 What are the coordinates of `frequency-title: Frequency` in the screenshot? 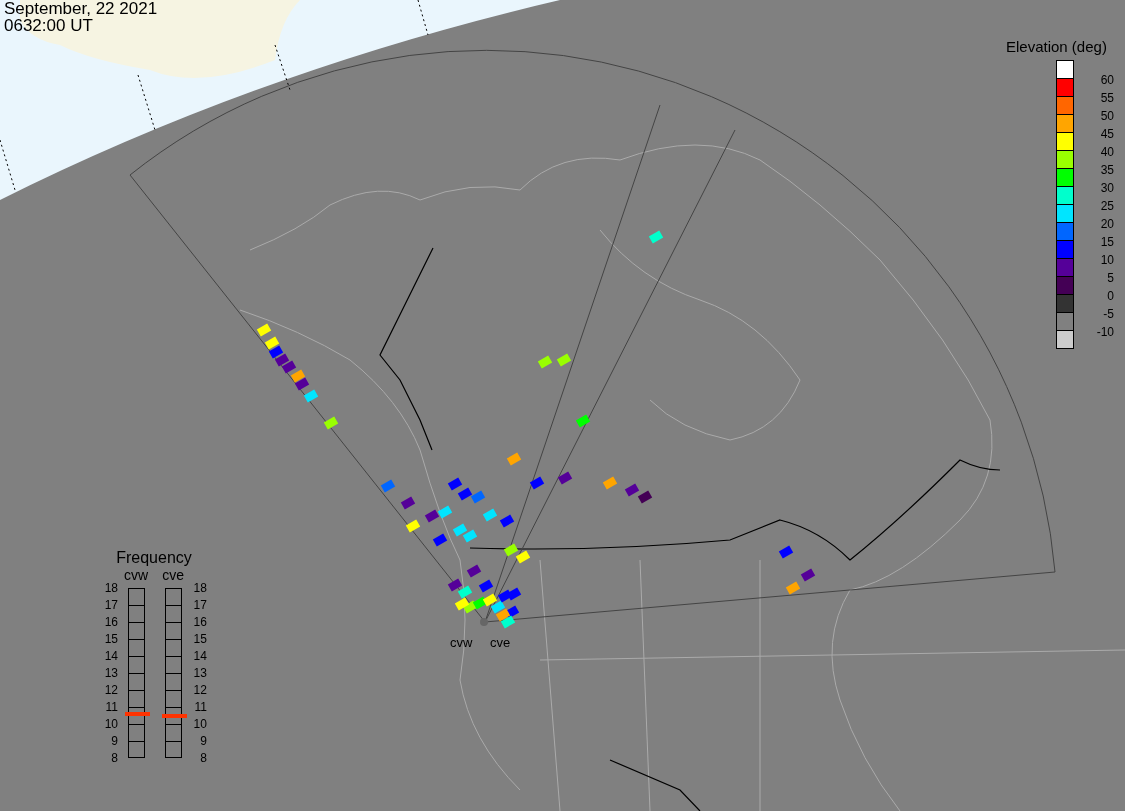 It's located at (154, 558).